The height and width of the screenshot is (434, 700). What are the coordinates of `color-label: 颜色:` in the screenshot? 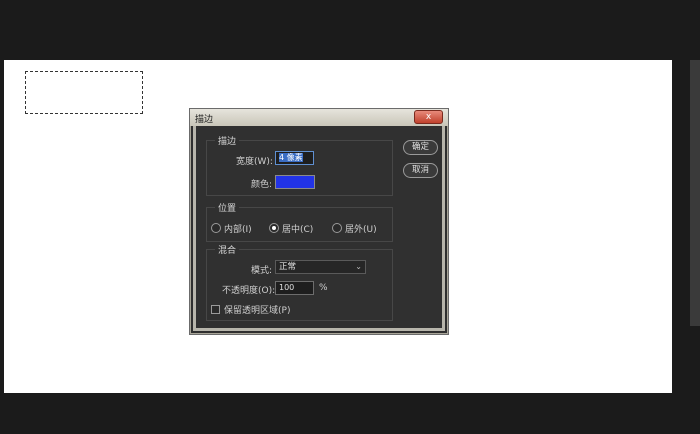 It's located at (262, 185).